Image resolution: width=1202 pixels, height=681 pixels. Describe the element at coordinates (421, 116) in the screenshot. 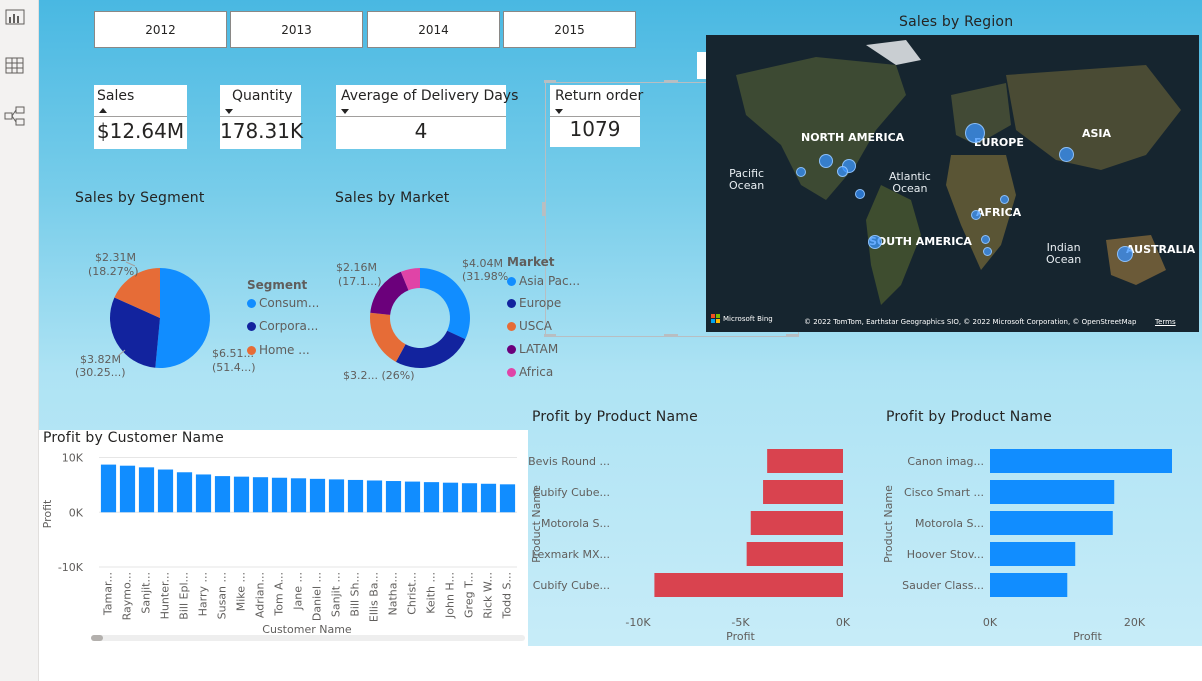

I see `divider` at that location.